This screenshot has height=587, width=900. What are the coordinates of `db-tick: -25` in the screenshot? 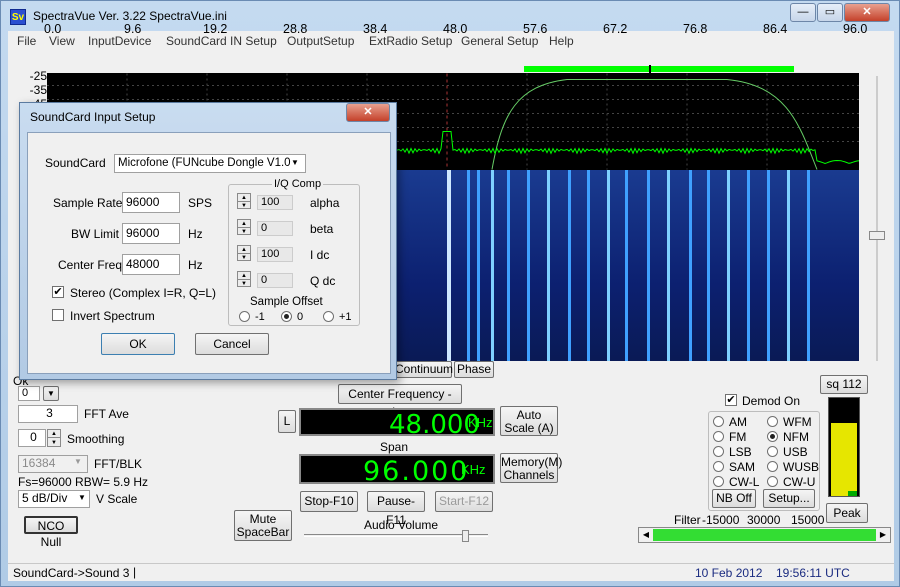 It's located at (38, 76).